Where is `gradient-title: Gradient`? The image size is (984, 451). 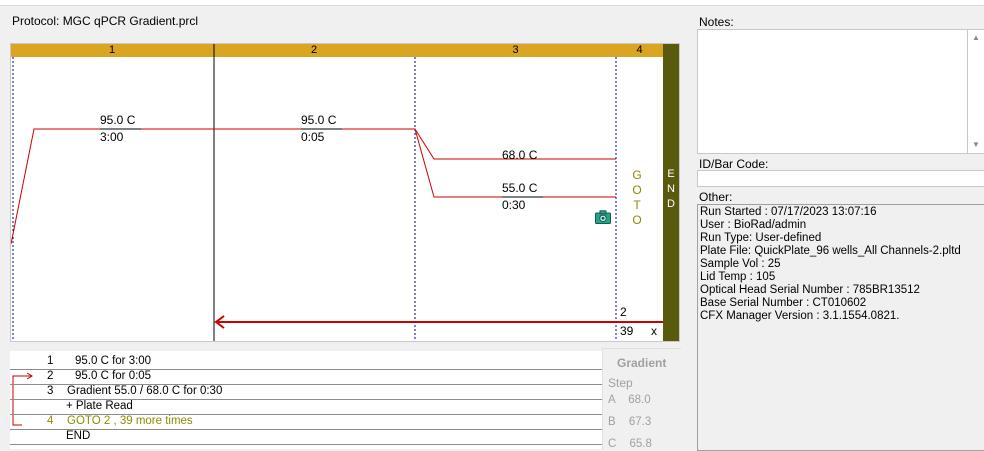 gradient-title: Gradient is located at coordinates (642, 363).